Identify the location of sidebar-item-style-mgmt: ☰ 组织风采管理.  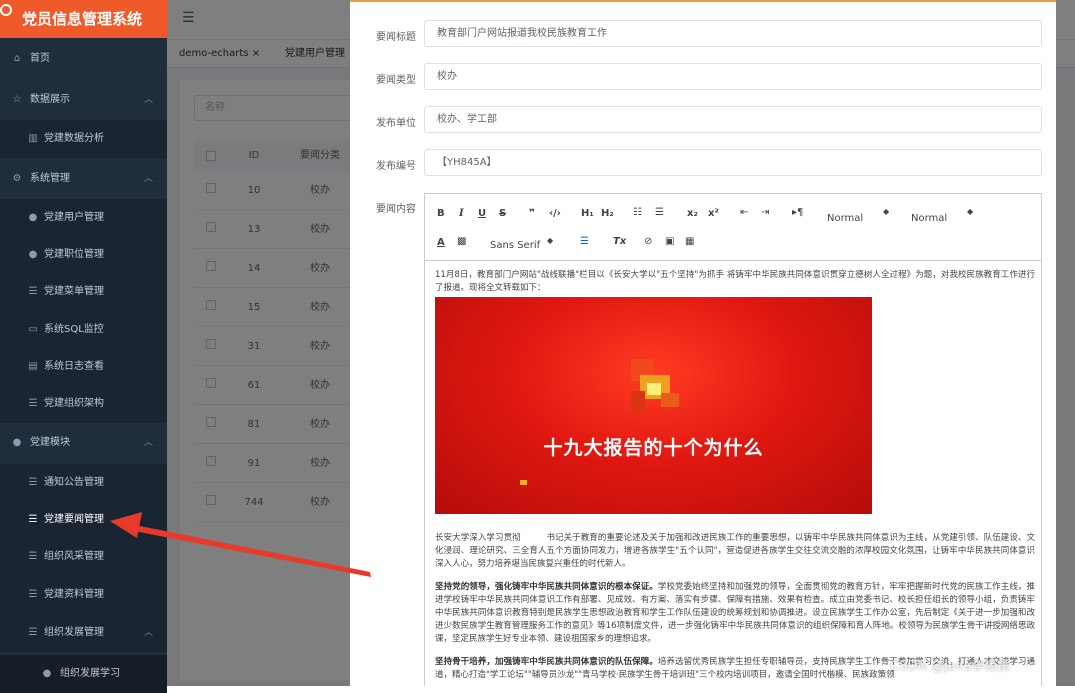
(83, 557).